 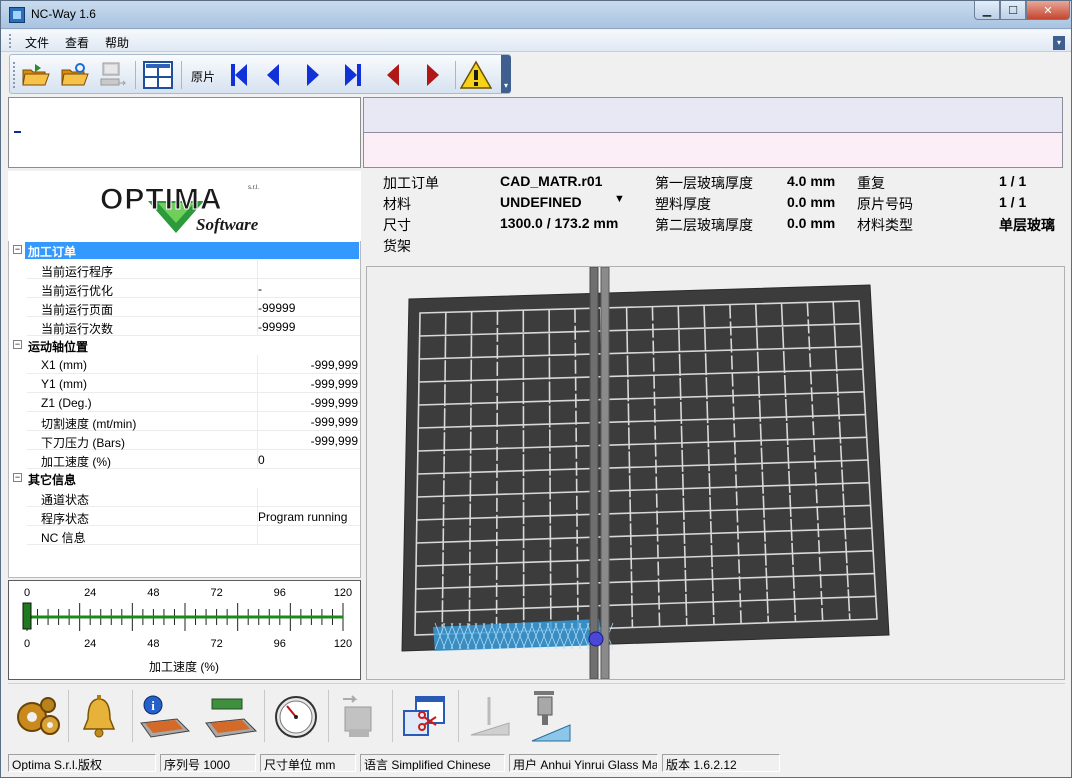 I want to click on open-folder-button, so click(x=36, y=75).